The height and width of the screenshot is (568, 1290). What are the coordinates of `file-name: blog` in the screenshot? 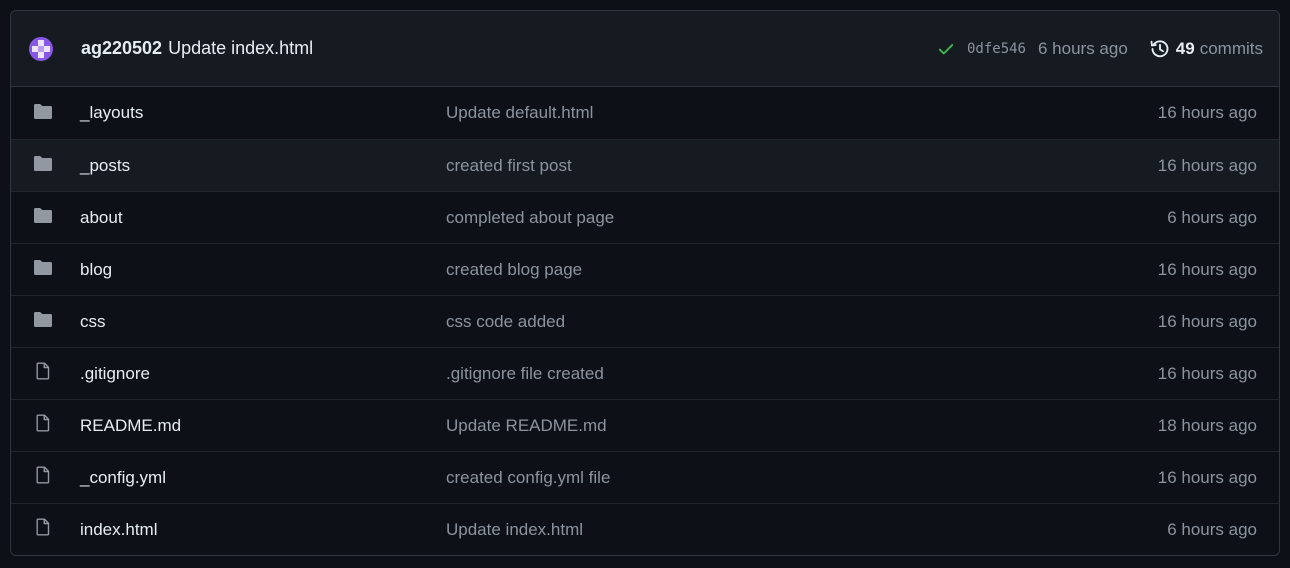 It's located at (96, 270).